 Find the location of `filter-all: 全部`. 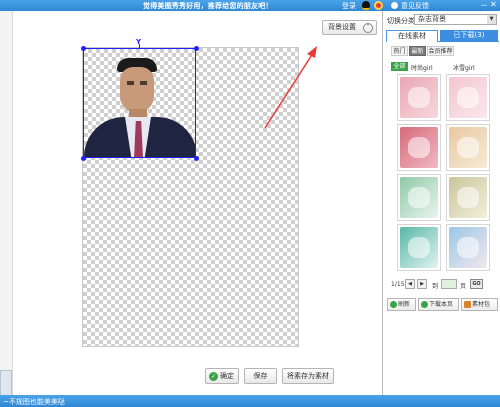

filter-all: 全部 is located at coordinates (399, 66).